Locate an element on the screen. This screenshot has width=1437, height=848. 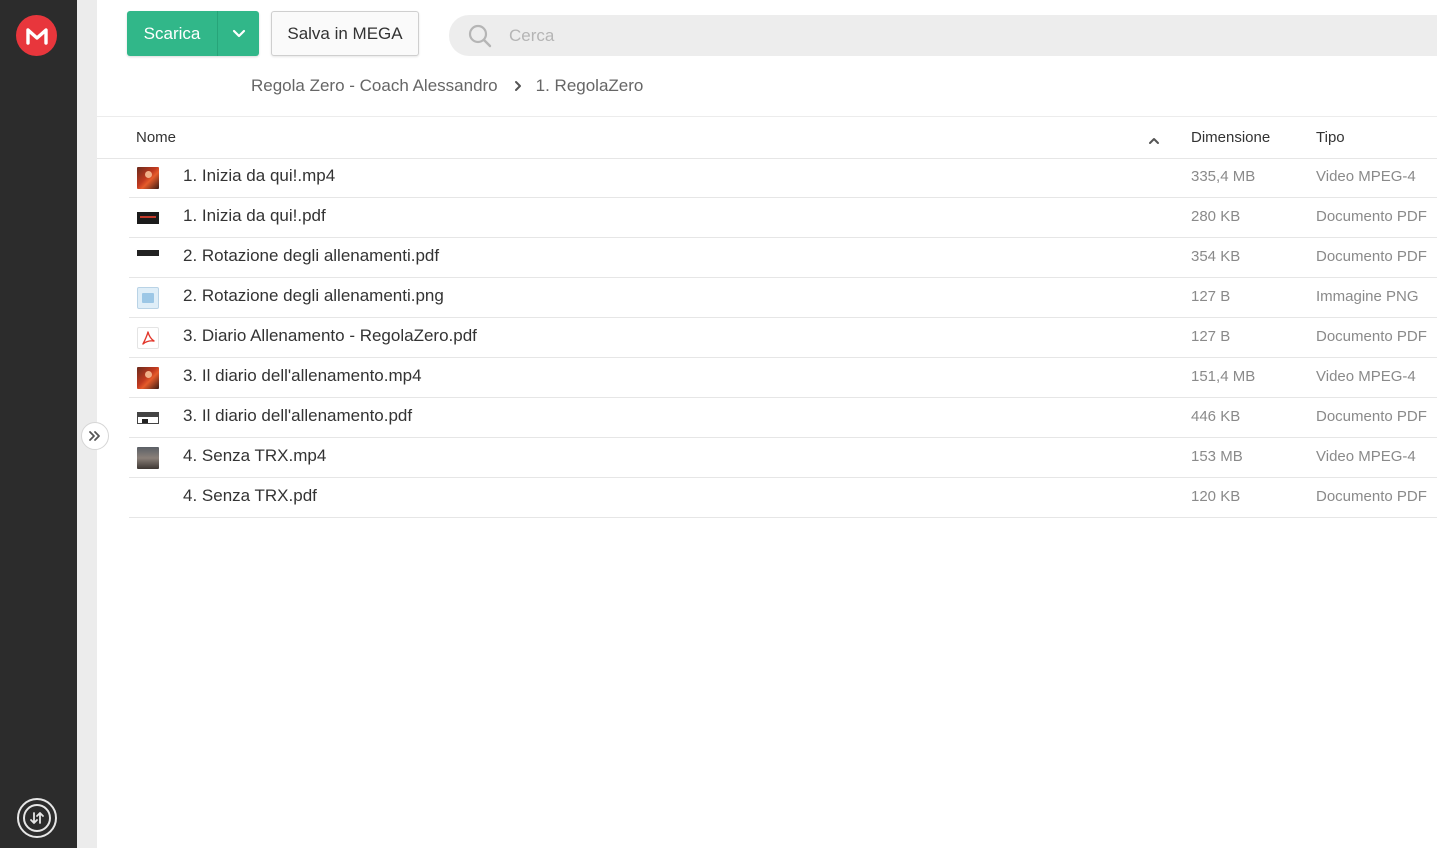
mega-logo-icon is located at coordinates (36, 35).